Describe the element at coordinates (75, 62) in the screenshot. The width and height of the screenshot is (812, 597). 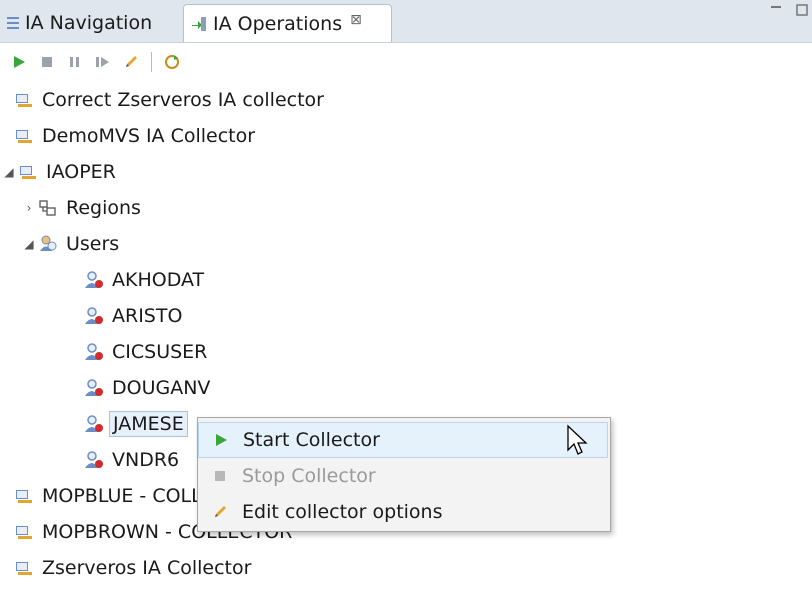
I see `pause-icon` at that location.